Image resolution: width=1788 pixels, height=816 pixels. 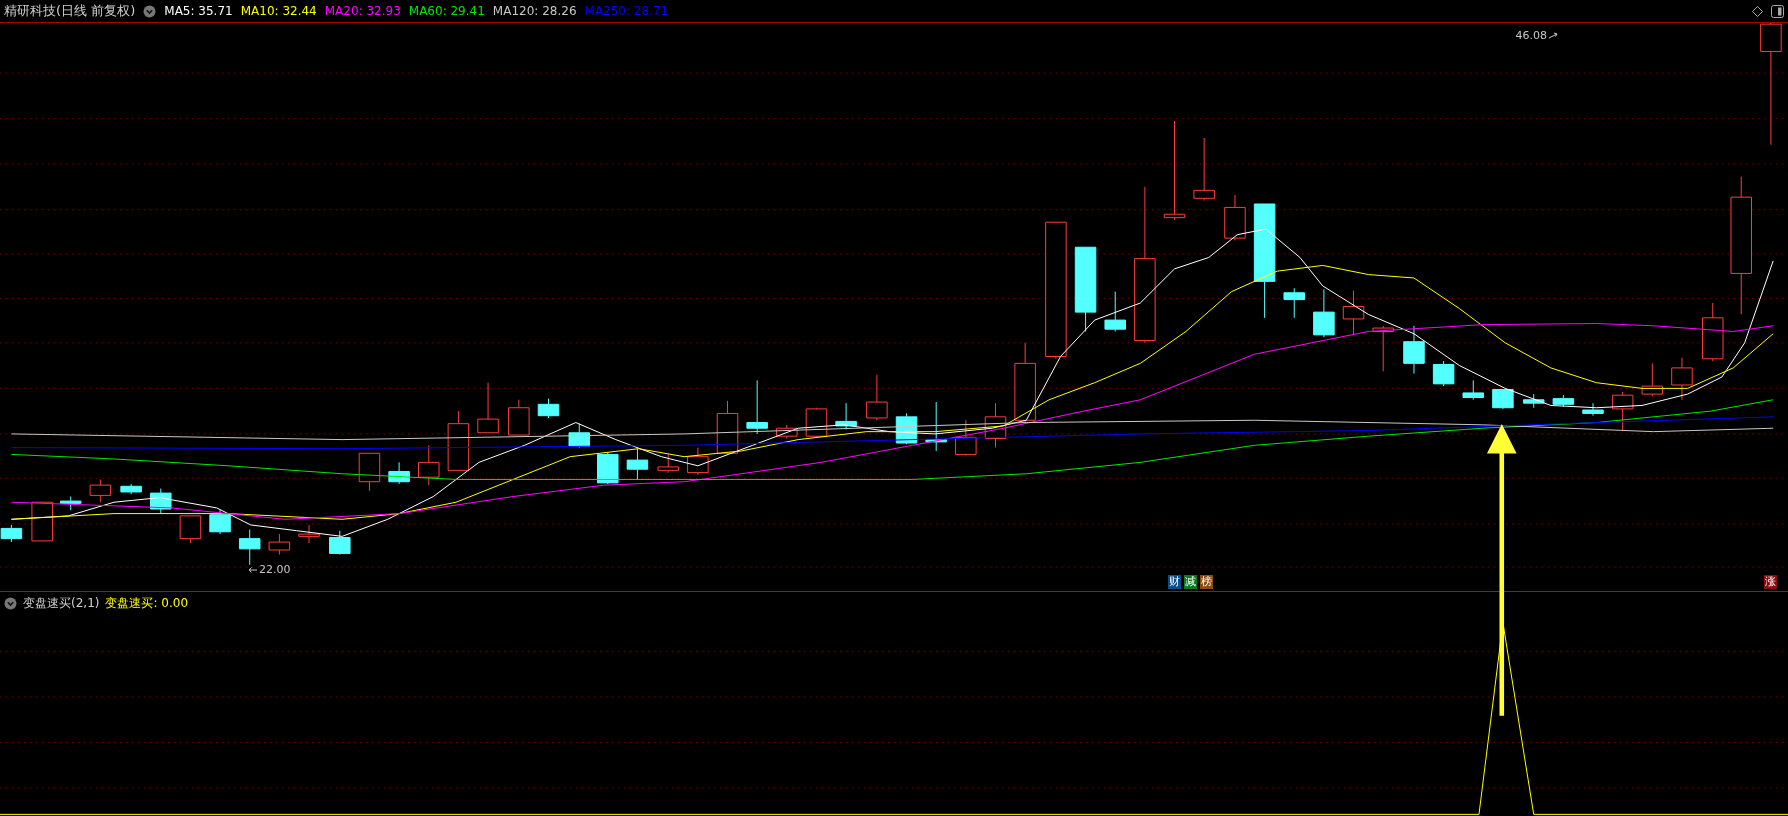 What do you see at coordinates (147, 603) in the screenshot?
I see `indicator-value: 变盘速买: 0.00` at bounding box center [147, 603].